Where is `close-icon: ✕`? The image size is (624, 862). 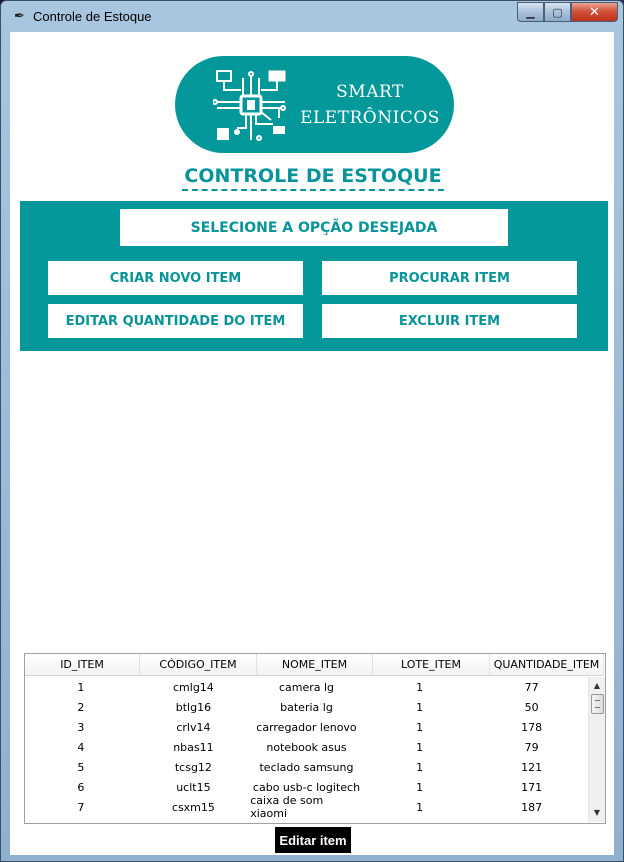
close-icon: ✕ is located at coordinates (594, 12).